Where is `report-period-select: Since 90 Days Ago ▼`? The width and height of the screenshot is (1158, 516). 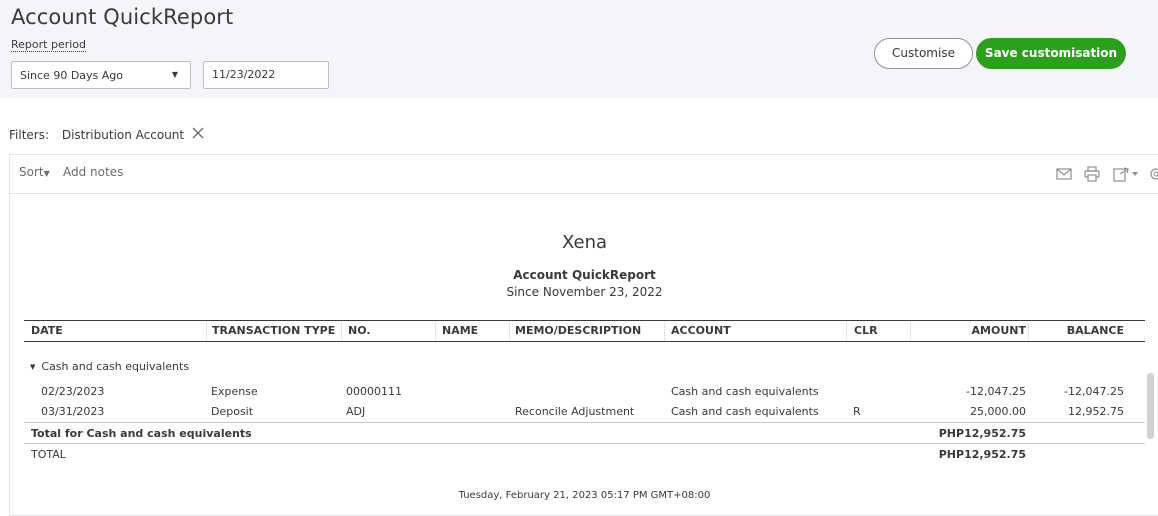 report-period-select: Since 90 Days Ago ▼ is located at coordinates (101, 75).